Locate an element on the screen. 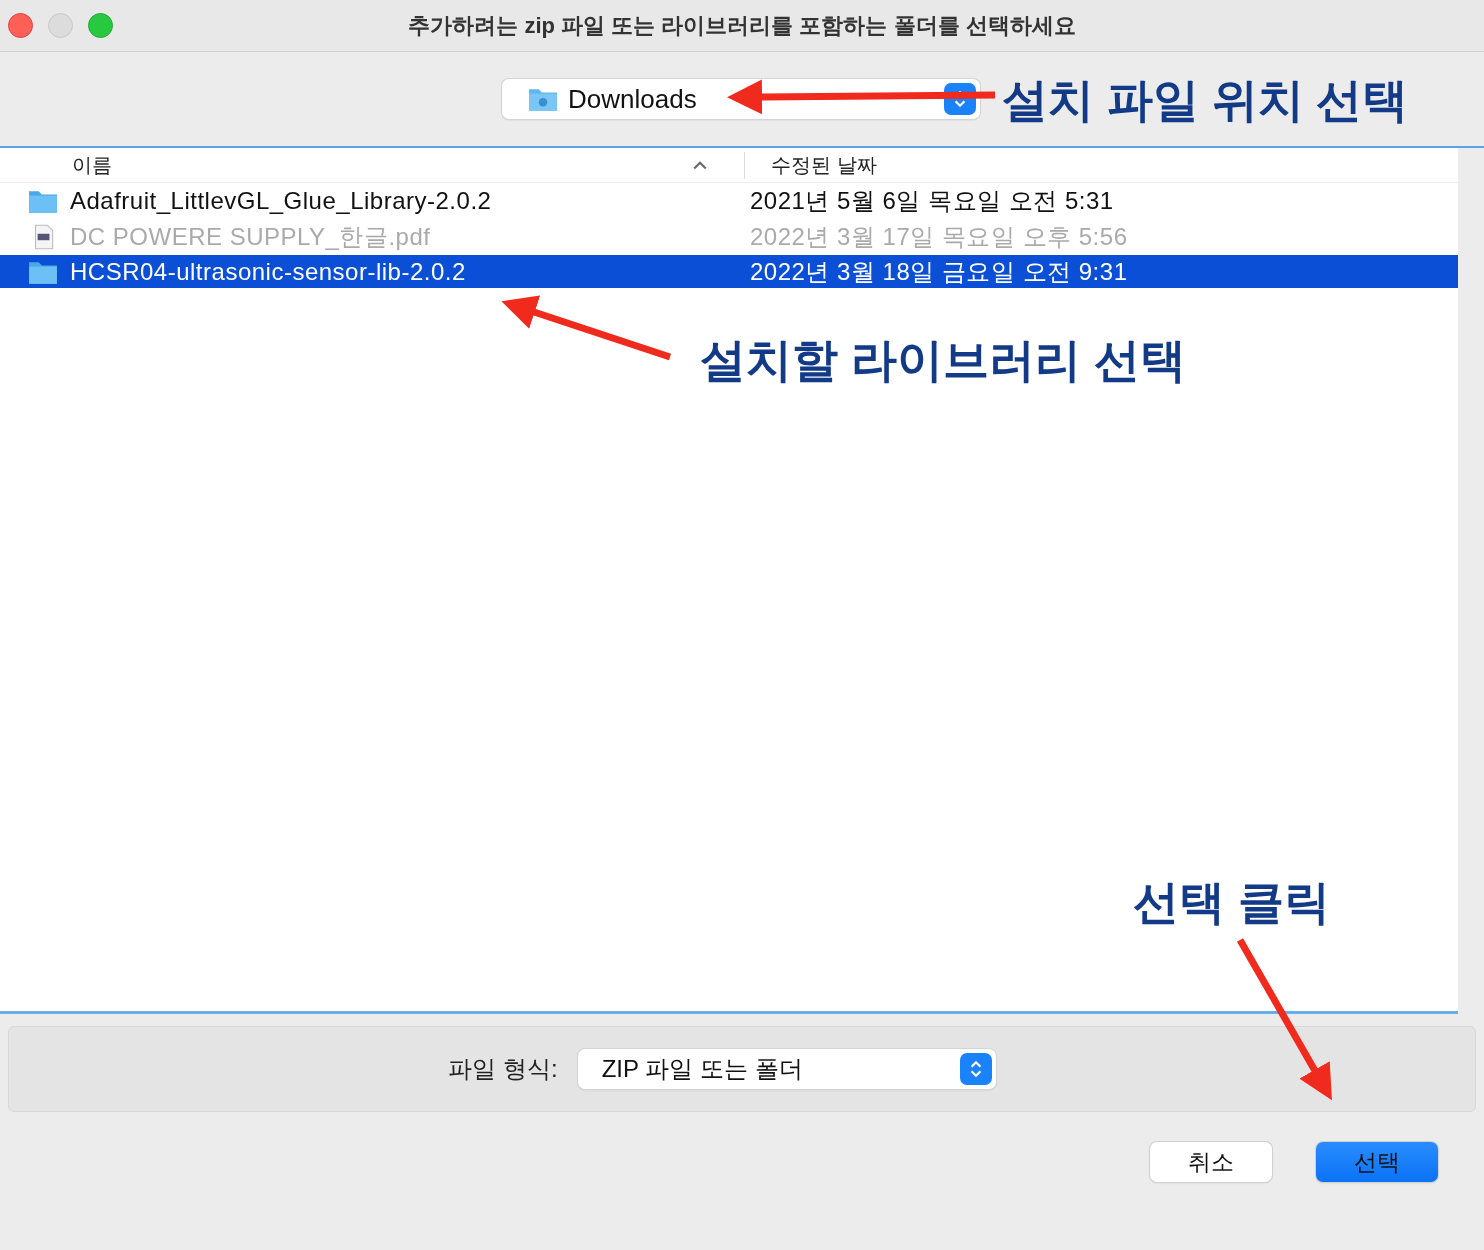 The image size is (1484, 1250). close-button is located at coordinates (20, 25).